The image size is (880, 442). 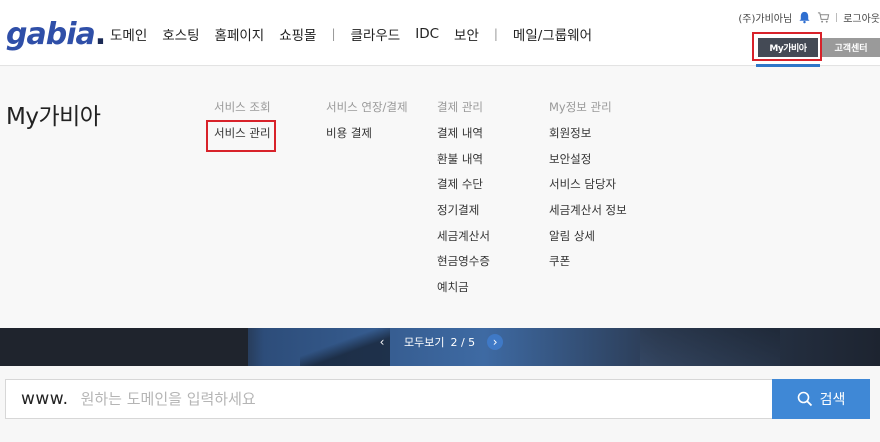 What do you see at coordinates (588, 138) in the screenshot?
I see `menu-link-member-info: 회원정보` at bounding box center [588, 138].